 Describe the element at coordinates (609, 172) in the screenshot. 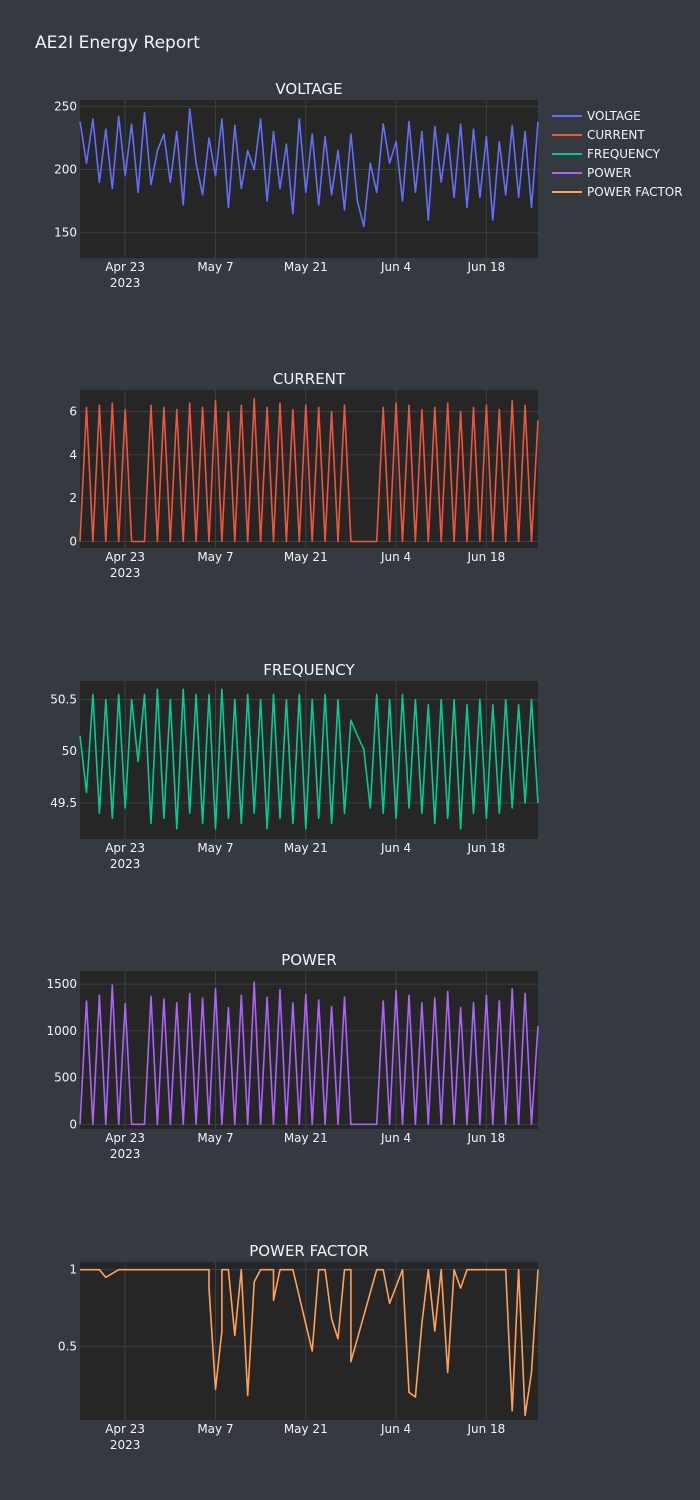

I see `legend-label-power: POWER` at that location.